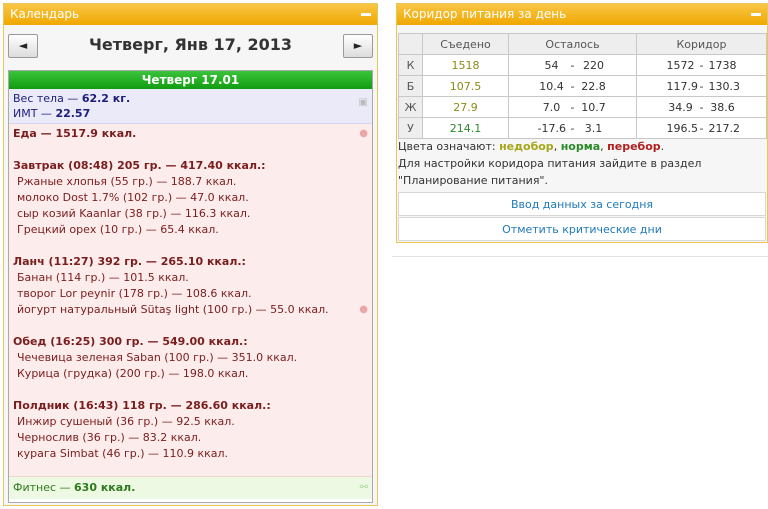 This screenshot has width=768, height=509. What do you see at coordinates (130, 341) in the screenshot?
I see `meal-header: Обед (16:25) 300 гр. — 549.00 ккал.:` at bounding box center [130, 341].